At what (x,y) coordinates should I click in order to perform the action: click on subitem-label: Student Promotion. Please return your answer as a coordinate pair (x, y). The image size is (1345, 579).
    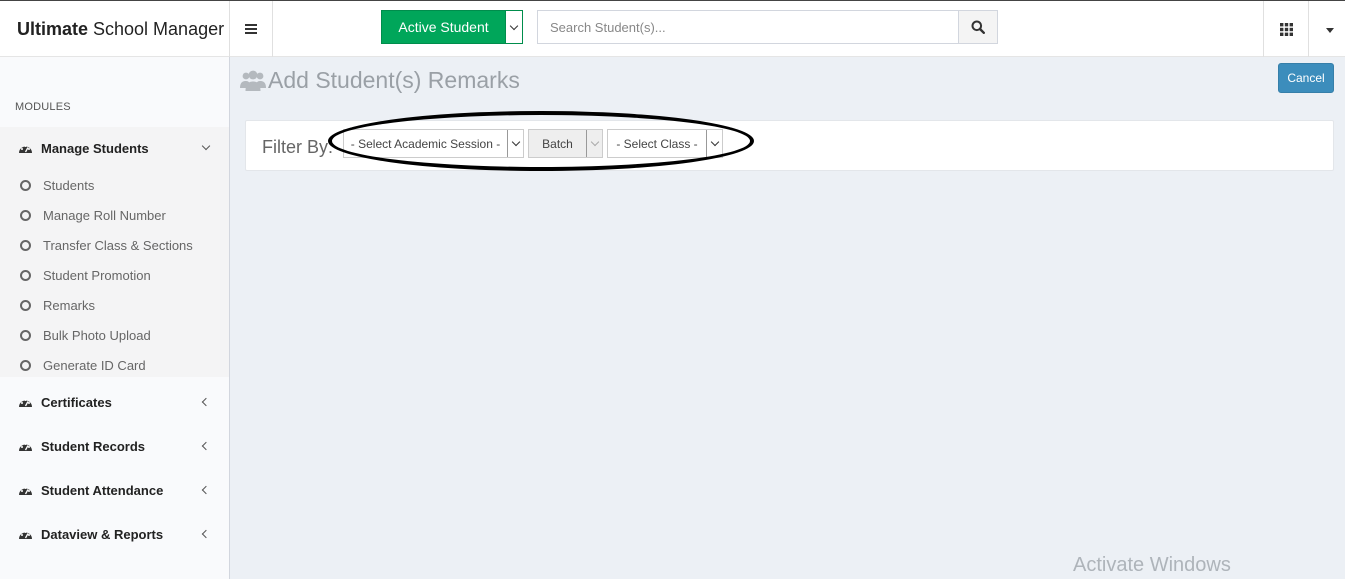
    Looking at the image, I should click on (97, 275).